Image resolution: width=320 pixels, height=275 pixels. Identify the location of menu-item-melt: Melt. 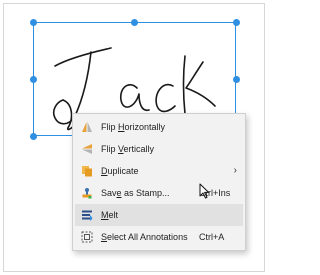
(159, 215).